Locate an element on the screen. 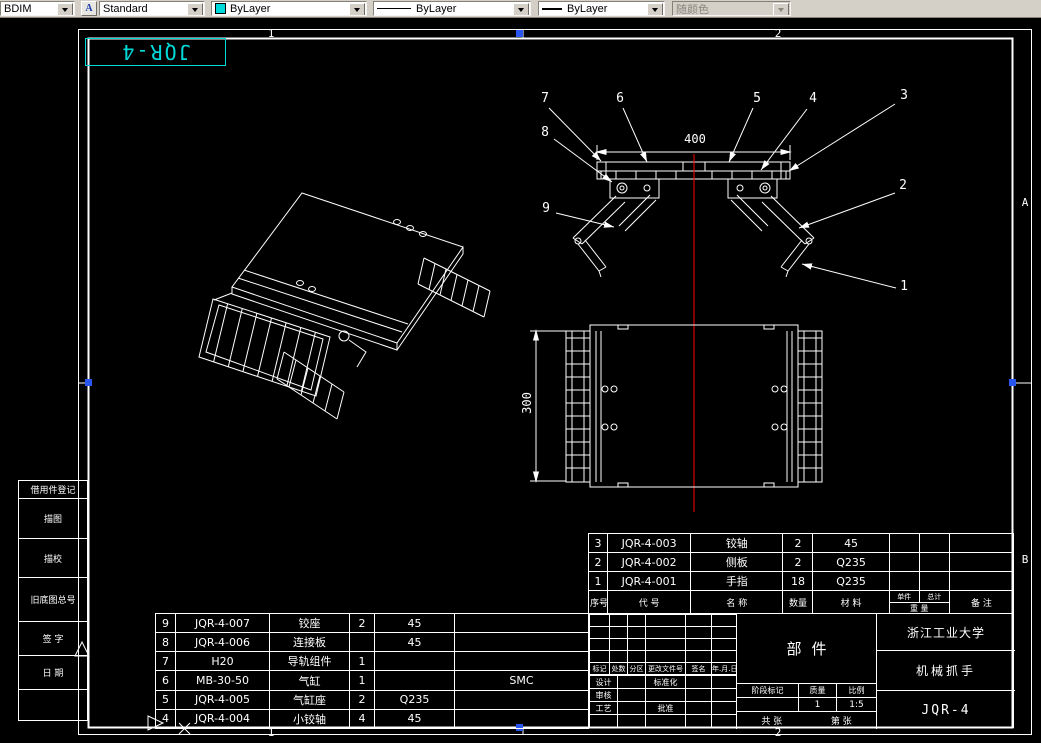 This screenshot has height=743, width=1041. lineweight-sample-icon is located at coordinates (552, 8).